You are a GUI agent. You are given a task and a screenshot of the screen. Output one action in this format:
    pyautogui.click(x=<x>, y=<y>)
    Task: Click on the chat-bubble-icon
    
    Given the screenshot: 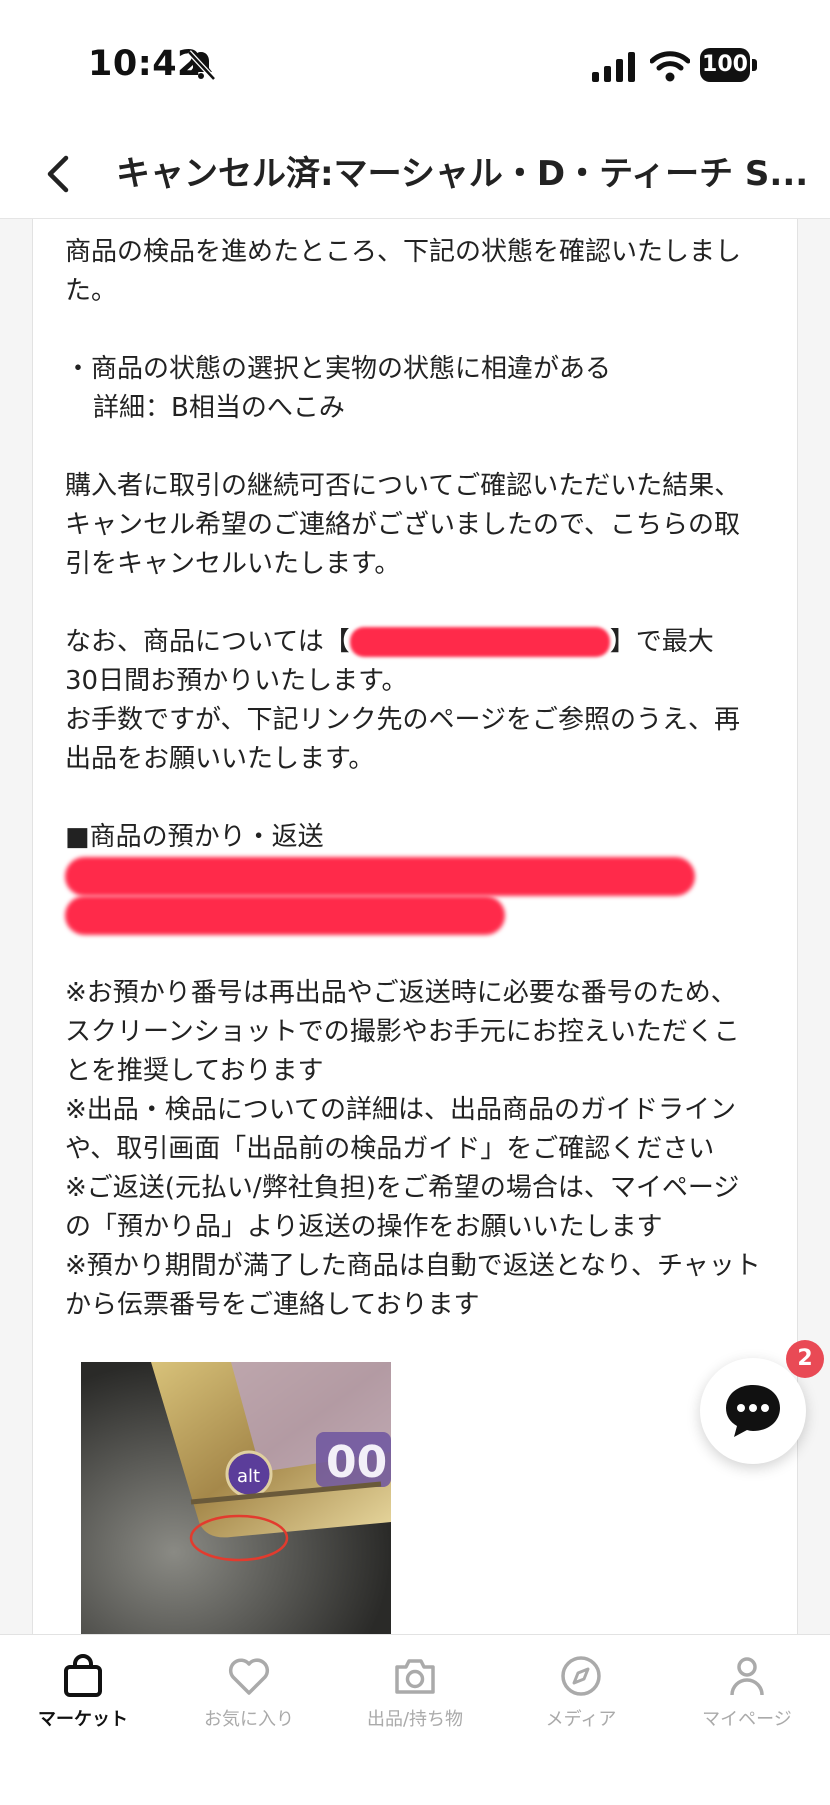 What is the action you would take?
    pyautogui.click(x=753, y=1411)
    